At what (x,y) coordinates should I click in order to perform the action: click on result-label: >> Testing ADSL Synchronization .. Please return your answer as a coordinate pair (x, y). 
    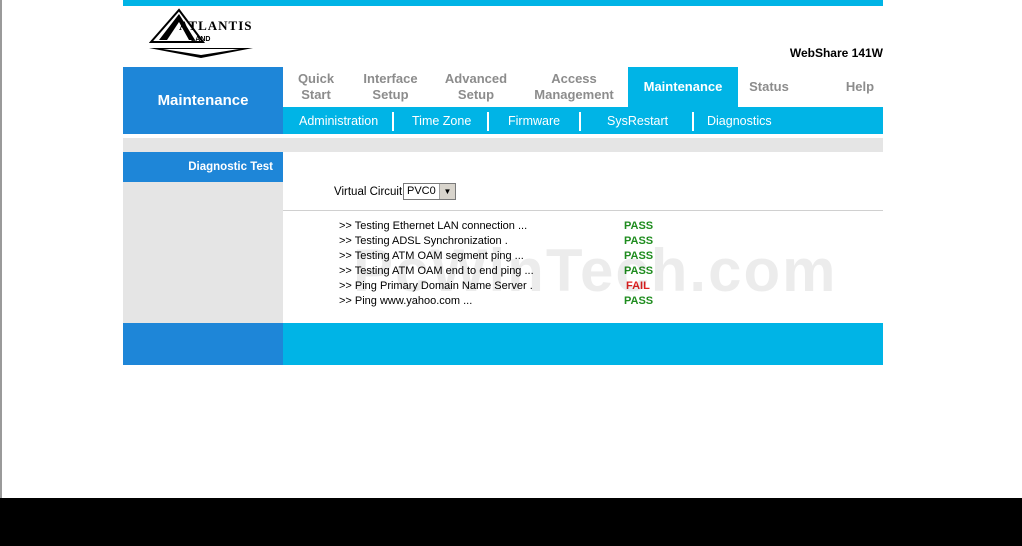
    Looking at the image, I should click on (423, 241).